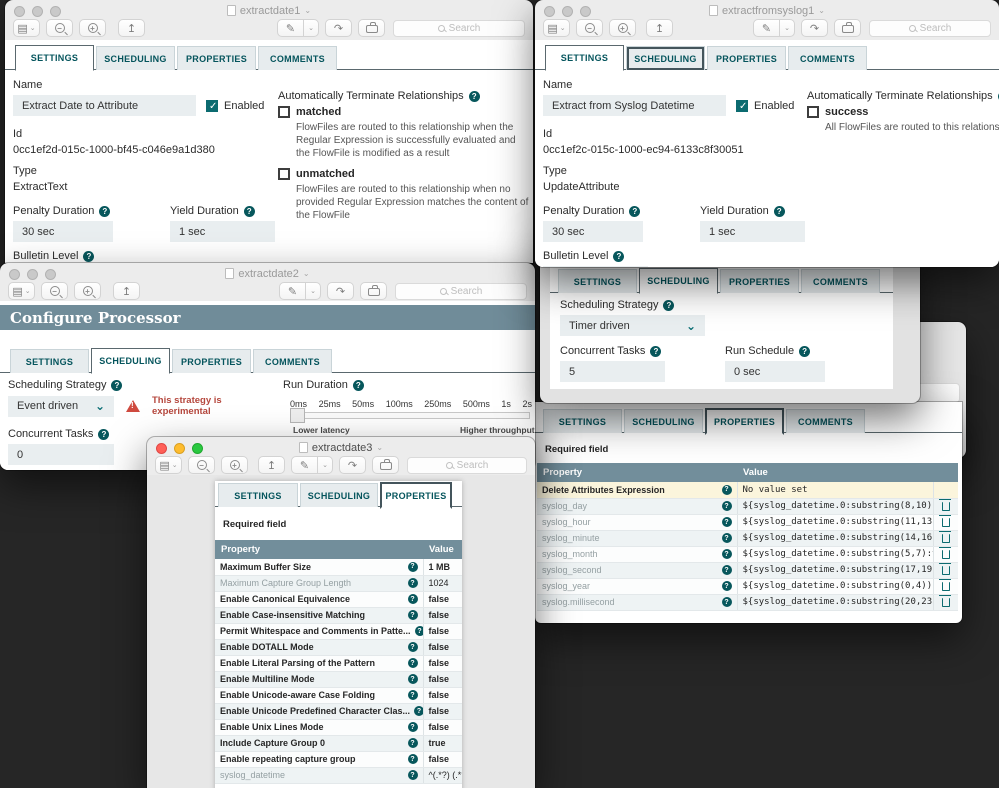  Describe the element at coordinates (104, 105) in the screenshot. I see `name-input: Extract Date to Attribute` at that location.